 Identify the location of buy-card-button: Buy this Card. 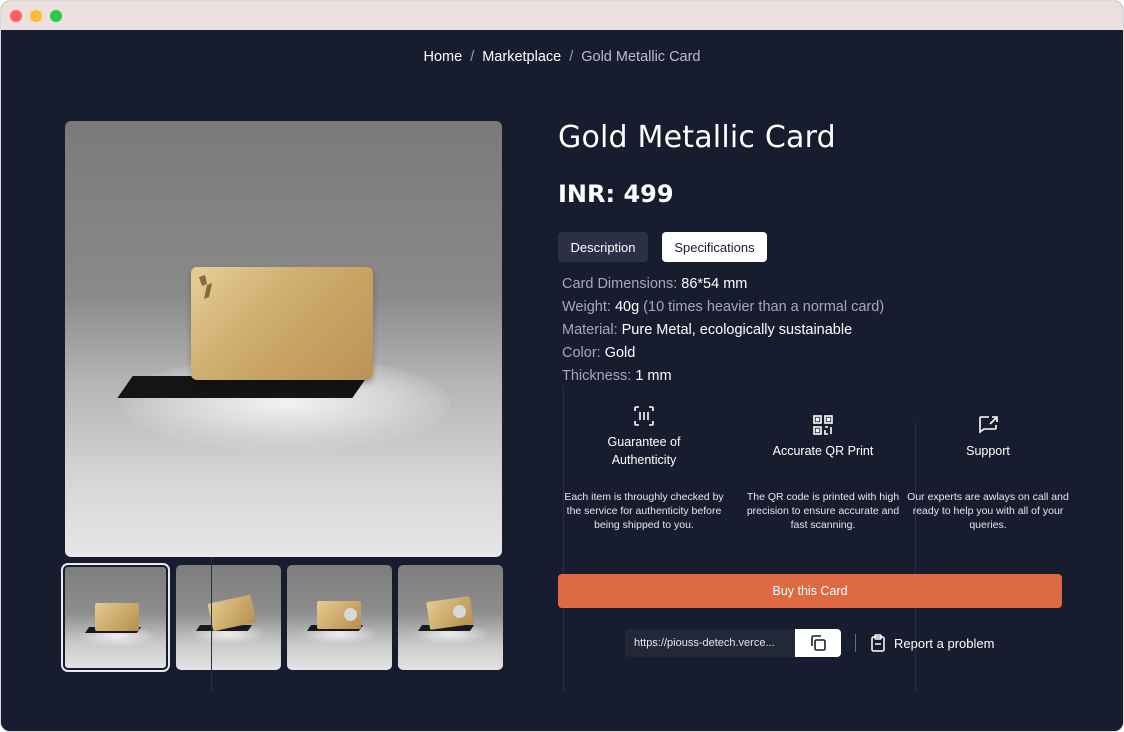
(810, 591).